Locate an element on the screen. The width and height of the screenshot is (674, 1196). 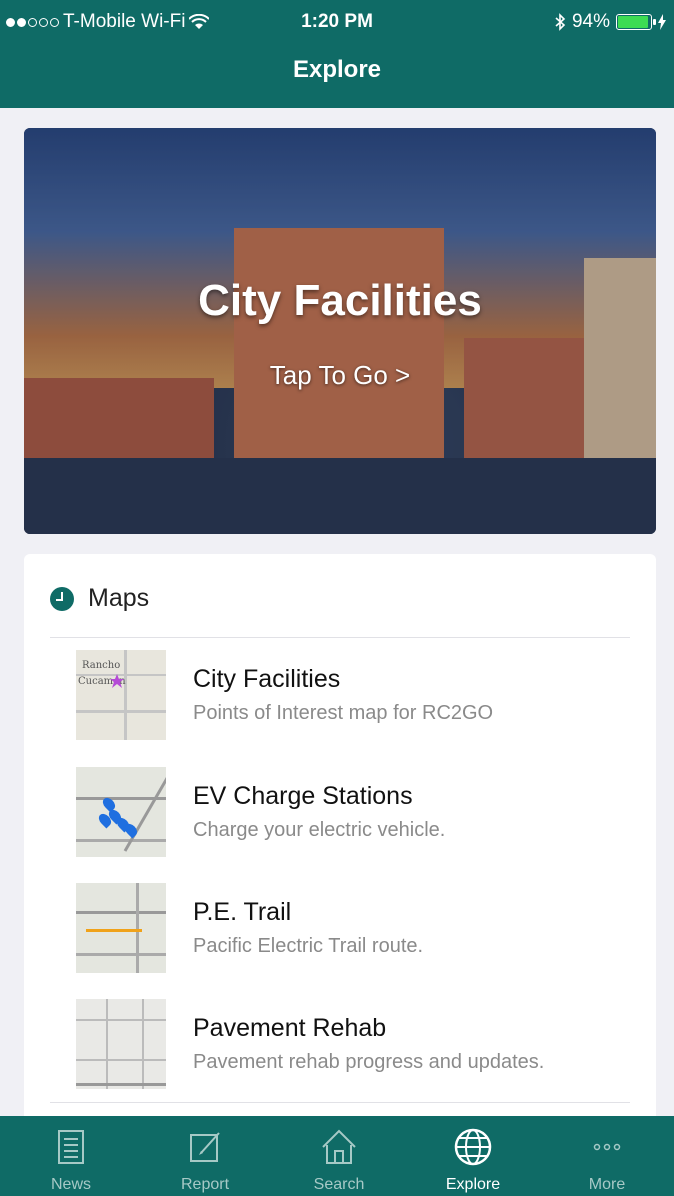
tab-more: More is located at coordinates (607, 1156).